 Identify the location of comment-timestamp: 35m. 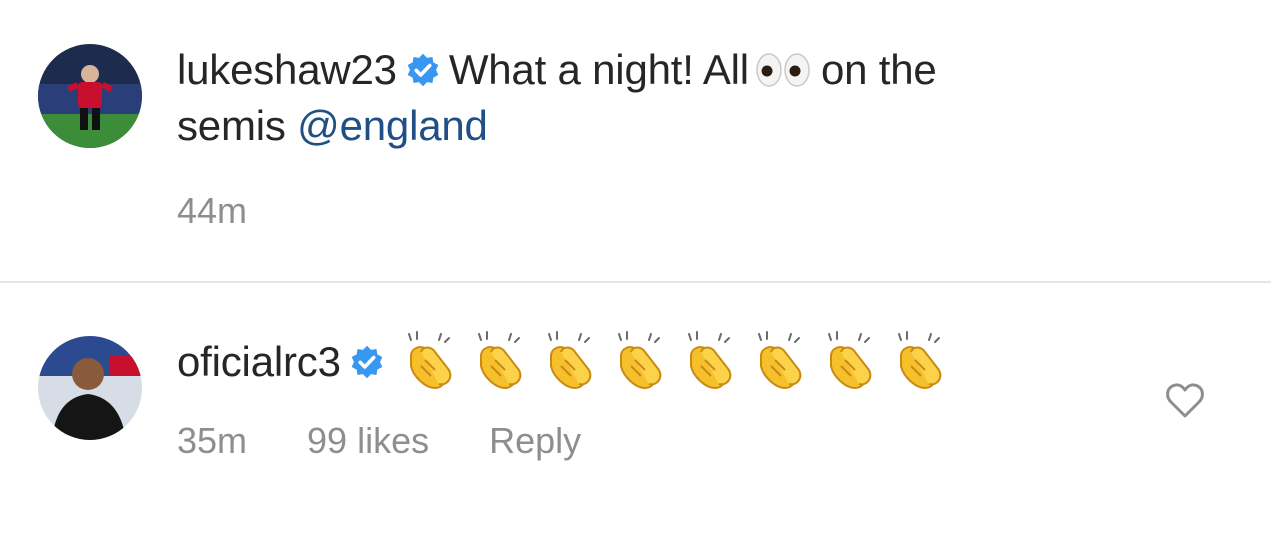
(212, 440).